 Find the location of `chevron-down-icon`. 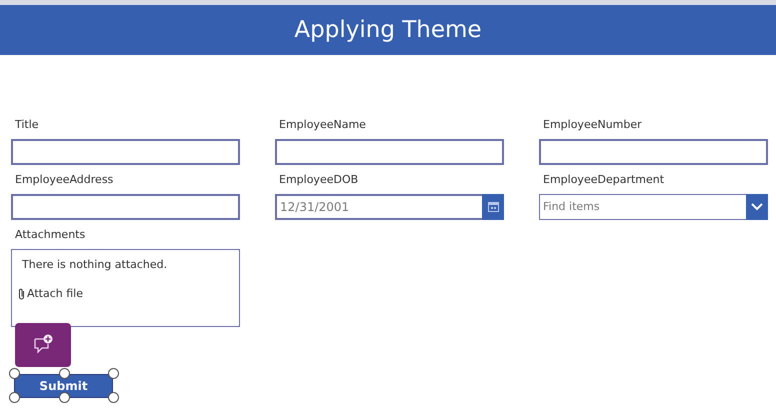

chevron-down-icon is located at coordinates (757, 207).